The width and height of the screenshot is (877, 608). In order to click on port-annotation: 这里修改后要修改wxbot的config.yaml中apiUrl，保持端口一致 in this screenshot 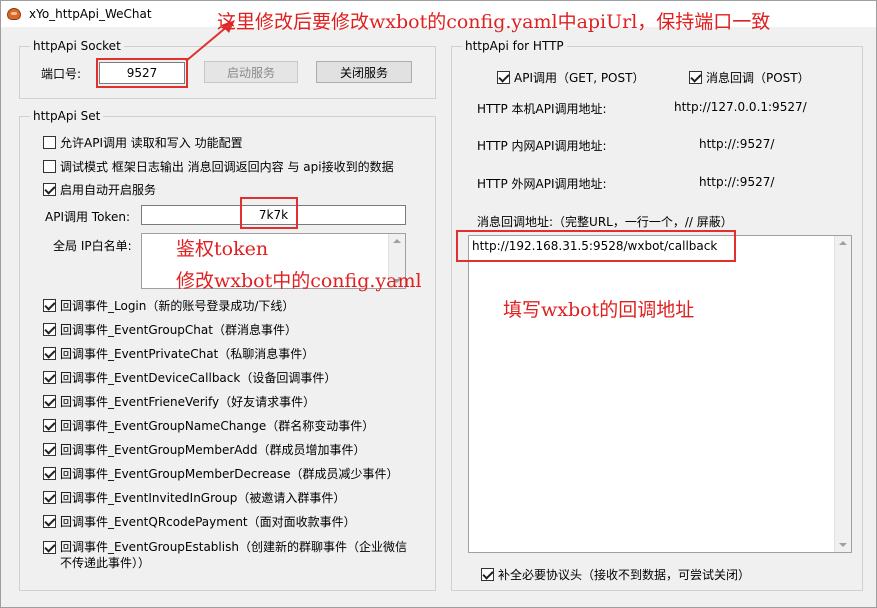, I will do `click(494, 22)`.